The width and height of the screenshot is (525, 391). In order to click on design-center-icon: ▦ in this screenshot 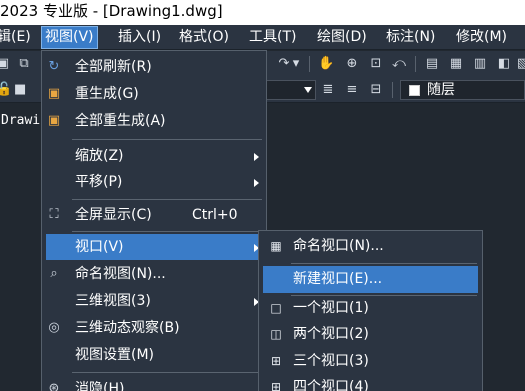, I will do `click(456, 64)`.